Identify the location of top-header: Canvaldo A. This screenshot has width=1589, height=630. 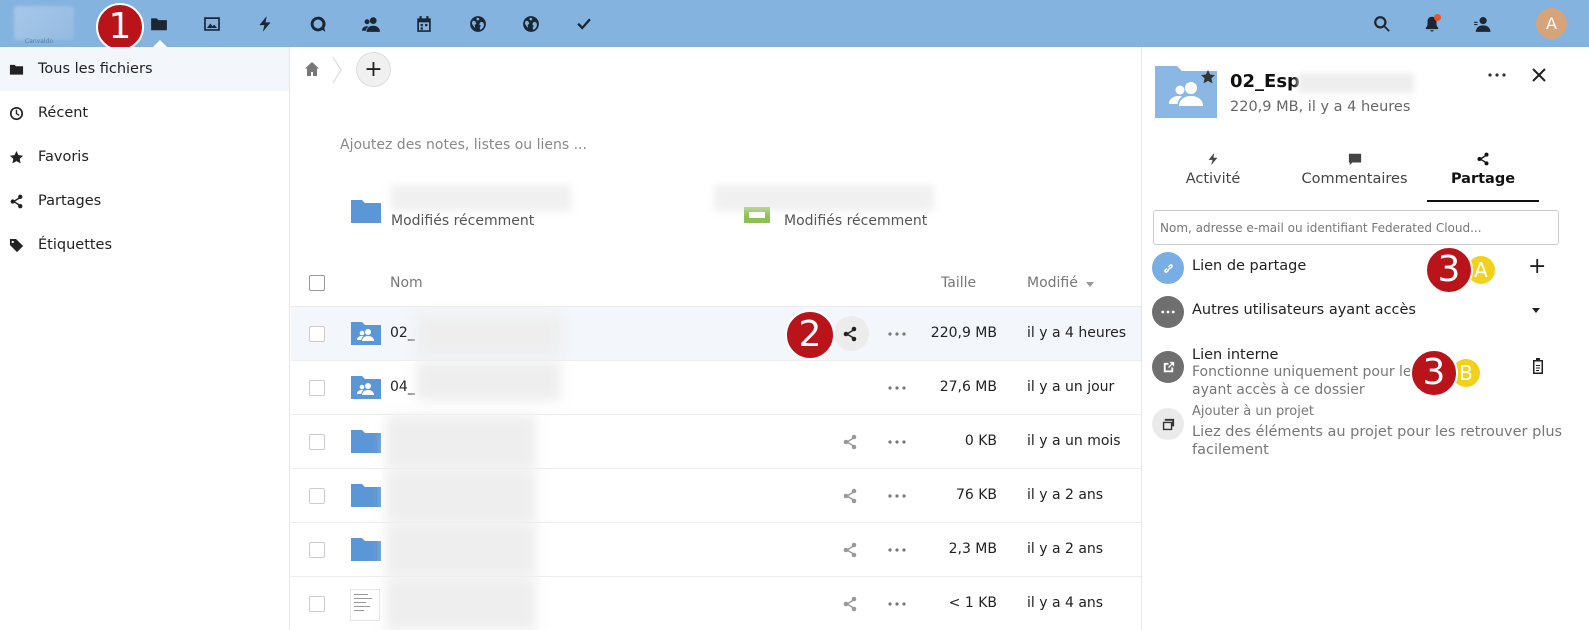
(794, 23).